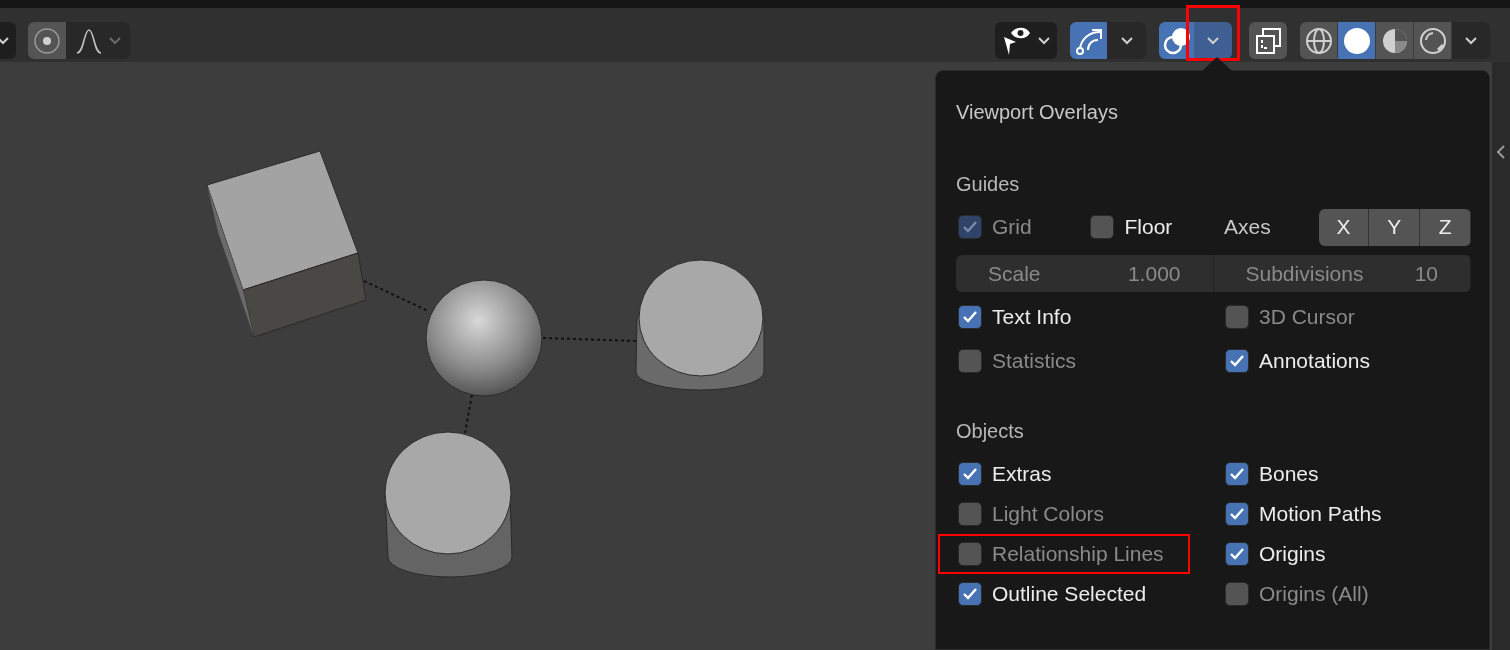 This screenshot has width=1510, height=650. I want to click on globe-icon, so click(1318, 40).